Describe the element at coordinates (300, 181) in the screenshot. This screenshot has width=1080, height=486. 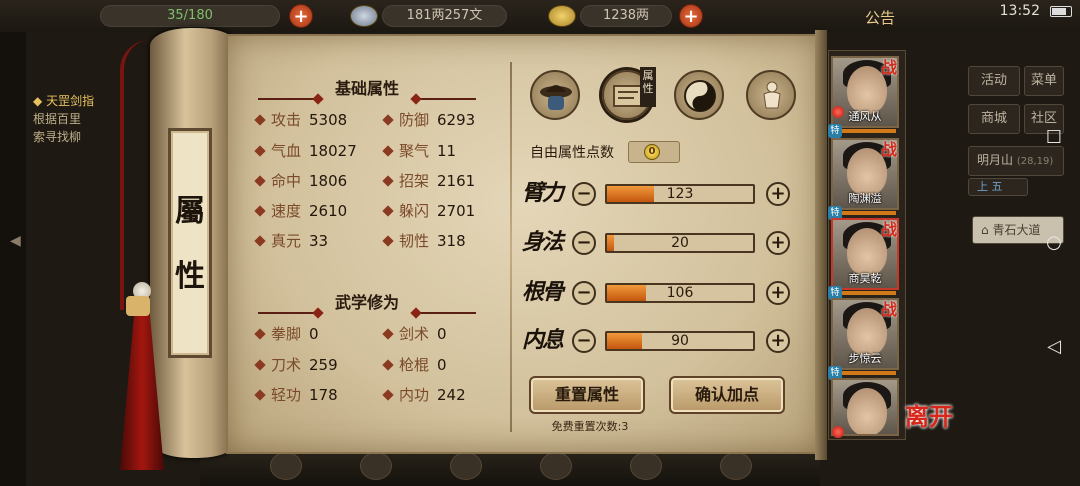
I see `stat-hit: 命中 1806` at that location.